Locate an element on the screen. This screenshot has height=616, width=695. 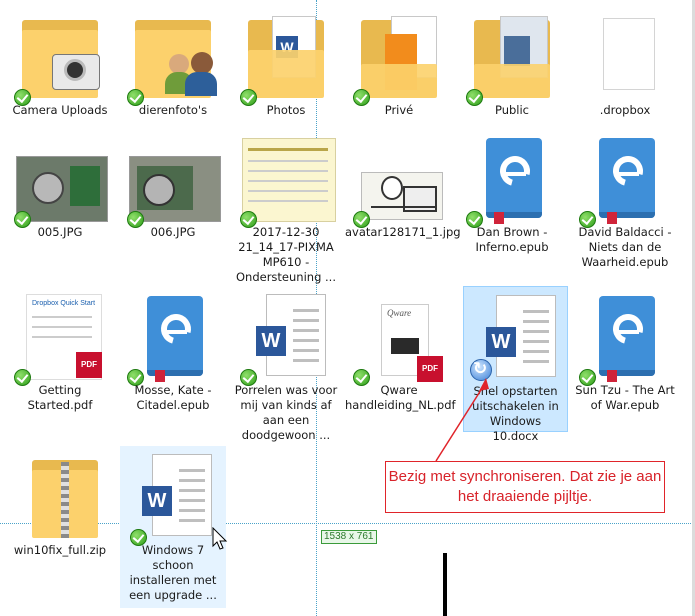
dimension-readout: 1538 x 761 is located at coordinates (349, 537).